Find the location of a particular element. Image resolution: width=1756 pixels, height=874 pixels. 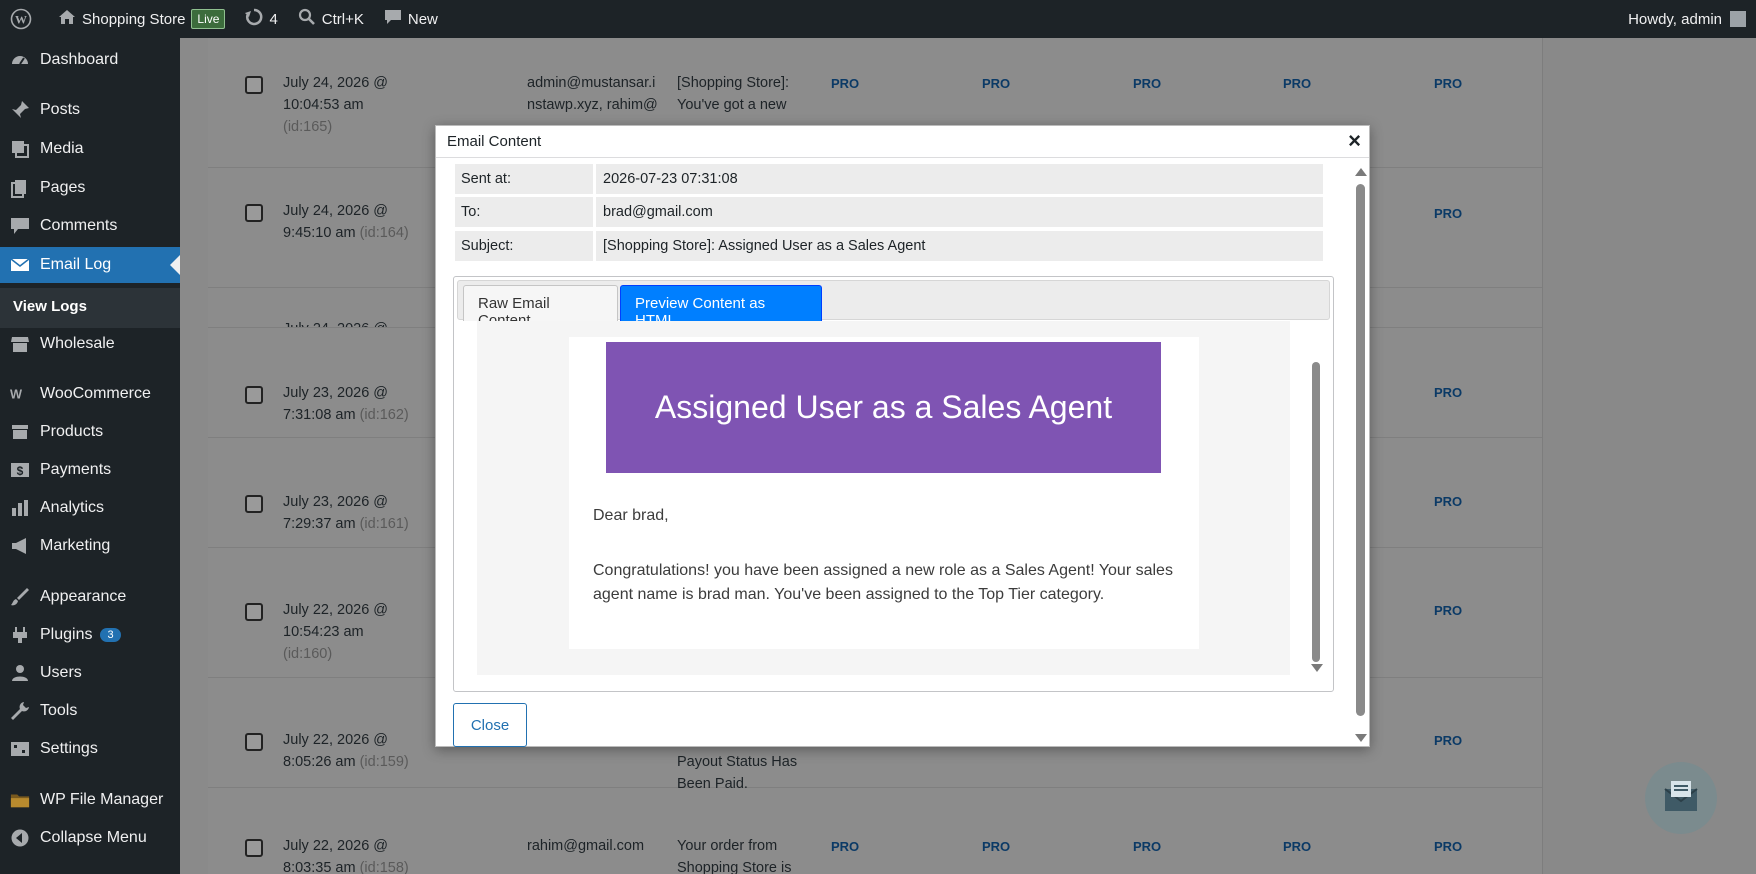

sidebar-item-label: Wholesale is located at coordinates (77, 343).